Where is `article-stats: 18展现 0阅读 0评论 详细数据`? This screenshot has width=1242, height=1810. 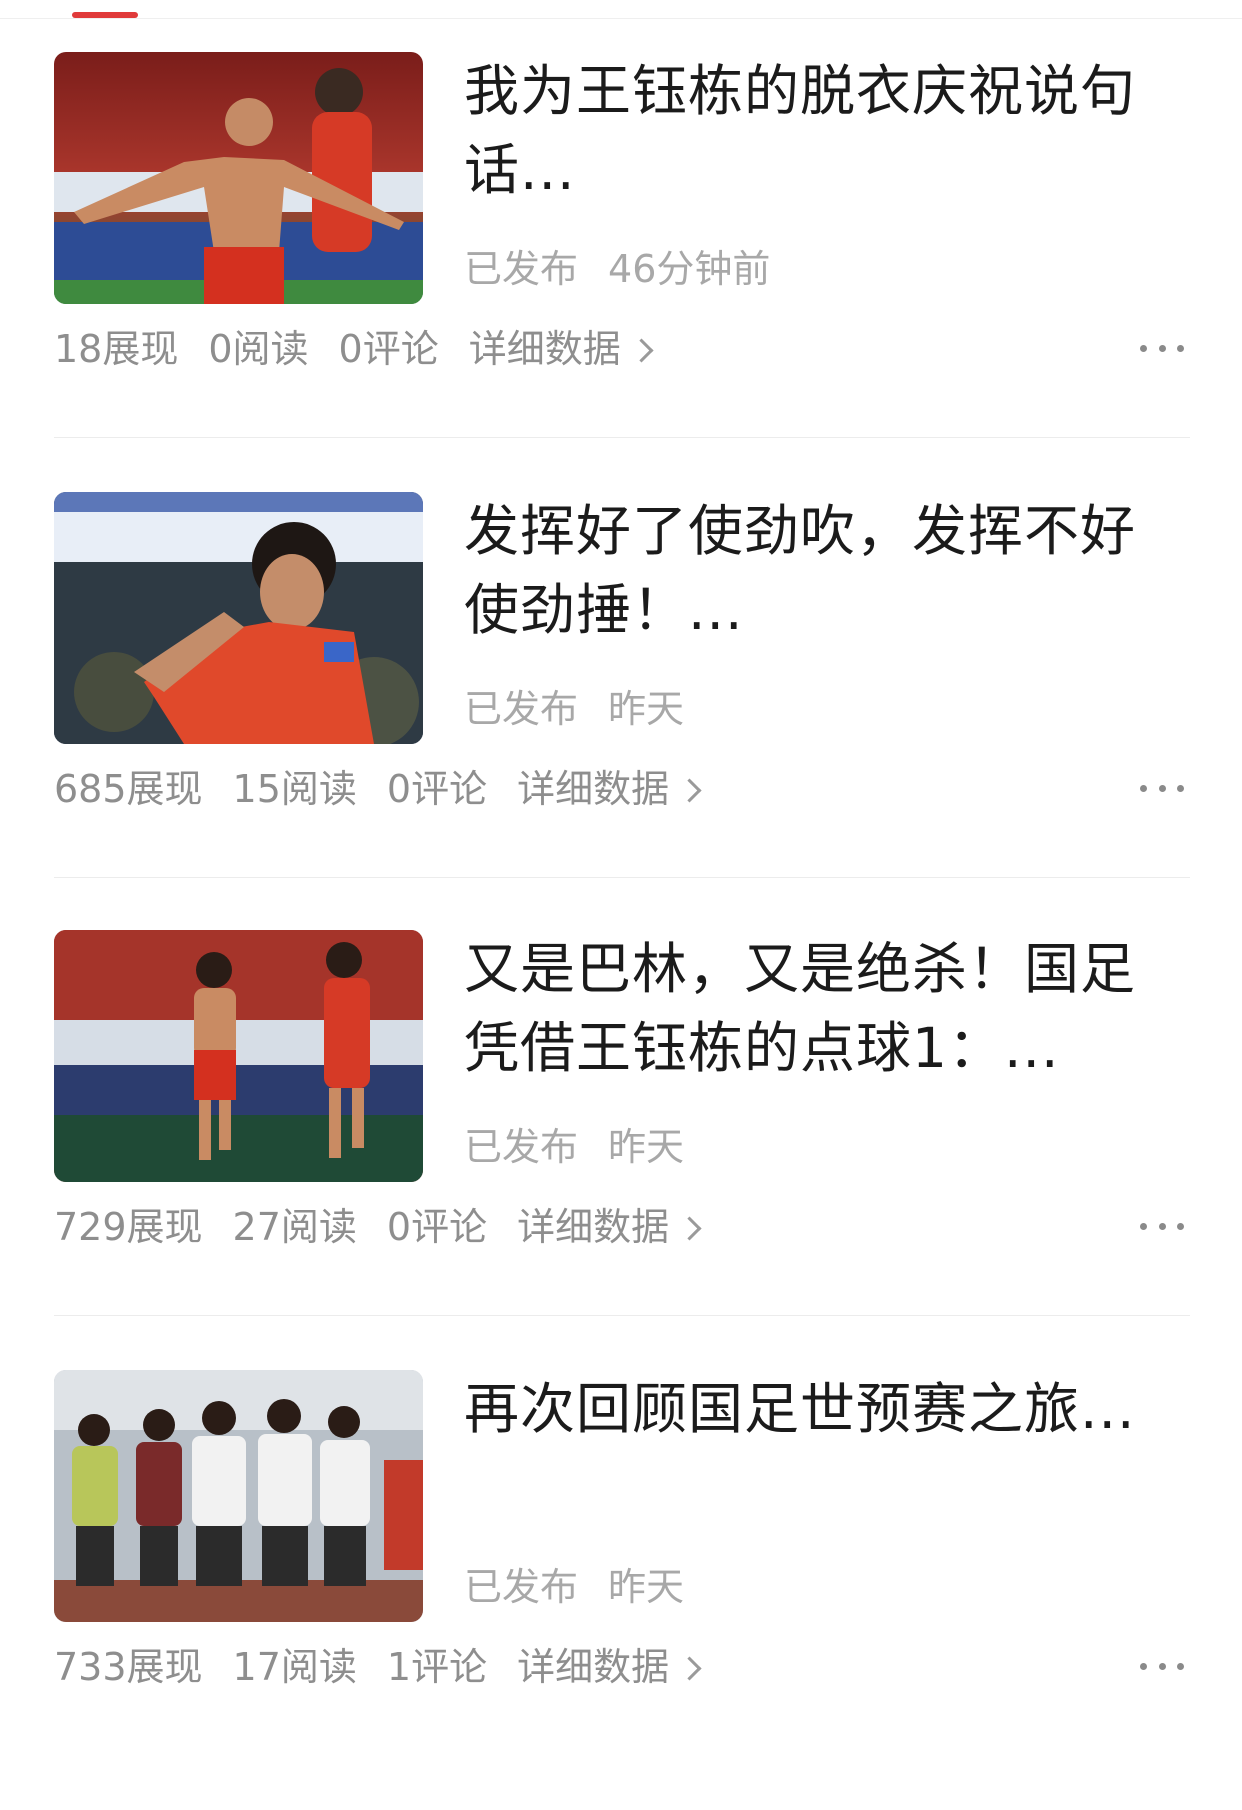
article-stats: 18展现 0阅读 0评论 详细数据 is located at coordinates (354, 349).